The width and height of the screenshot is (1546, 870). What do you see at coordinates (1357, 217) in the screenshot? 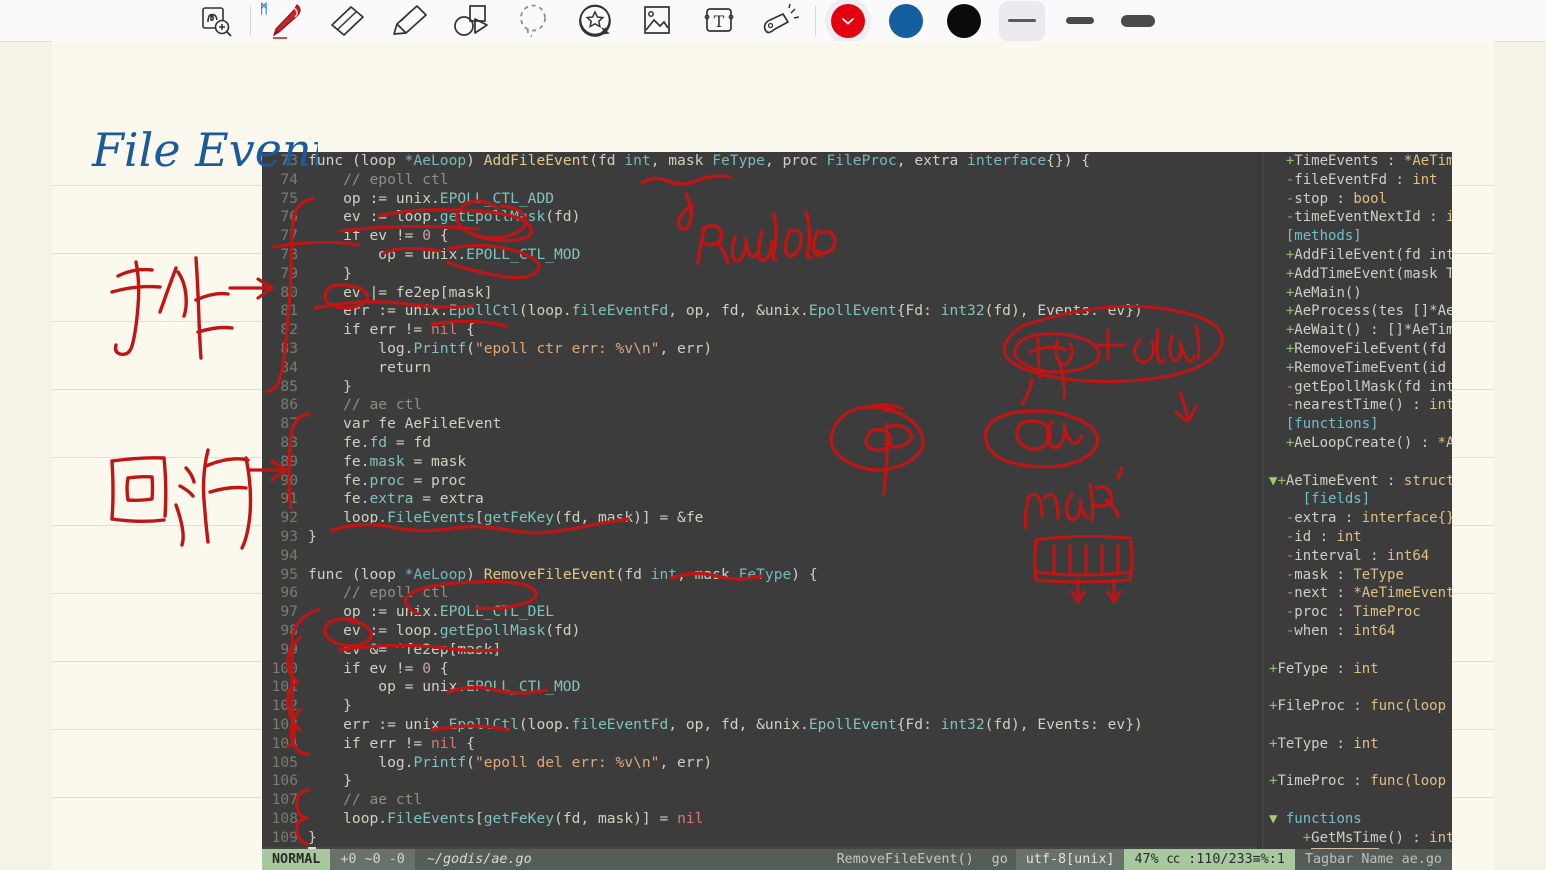
I see `tagbar-row: -timeEventNextId : int` at bounding box center [1357, 217].